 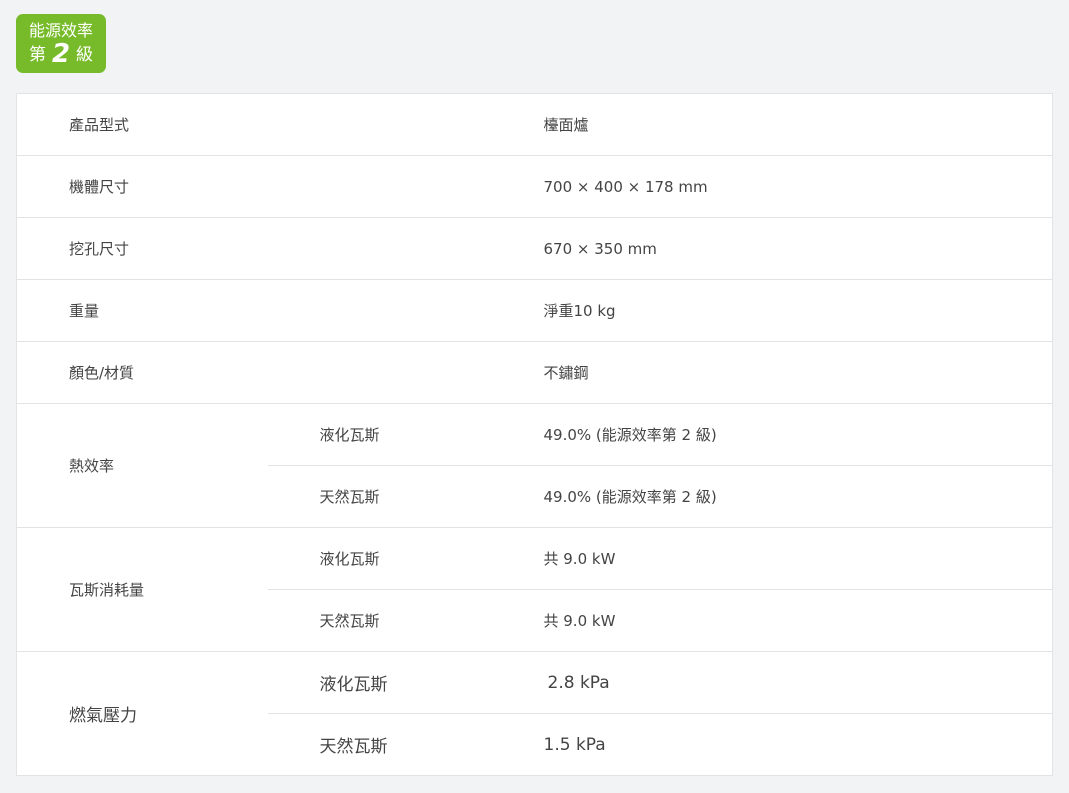 I want to click on spec-label: 熱效率, so click(x=142, y=465).